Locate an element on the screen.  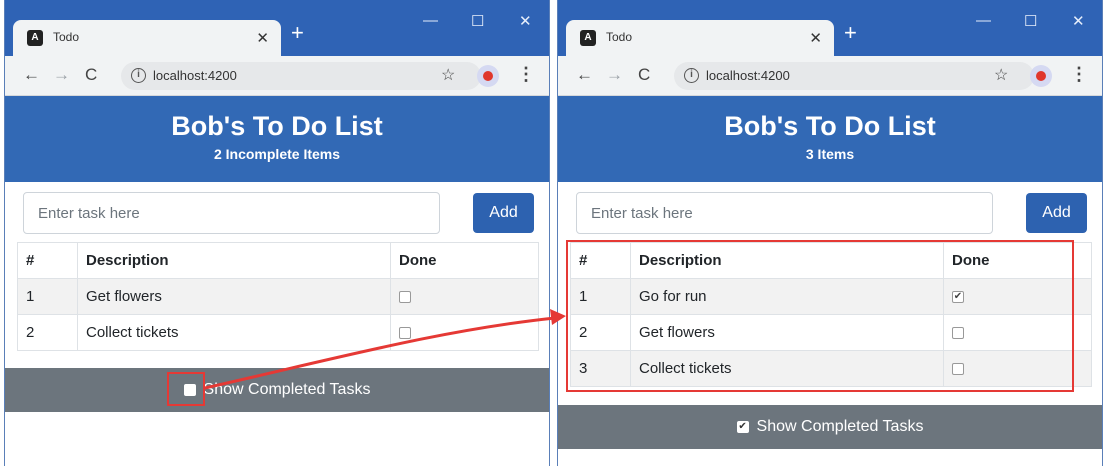
table-row: 2 Collect tickets is located at coordinates (278, 332).